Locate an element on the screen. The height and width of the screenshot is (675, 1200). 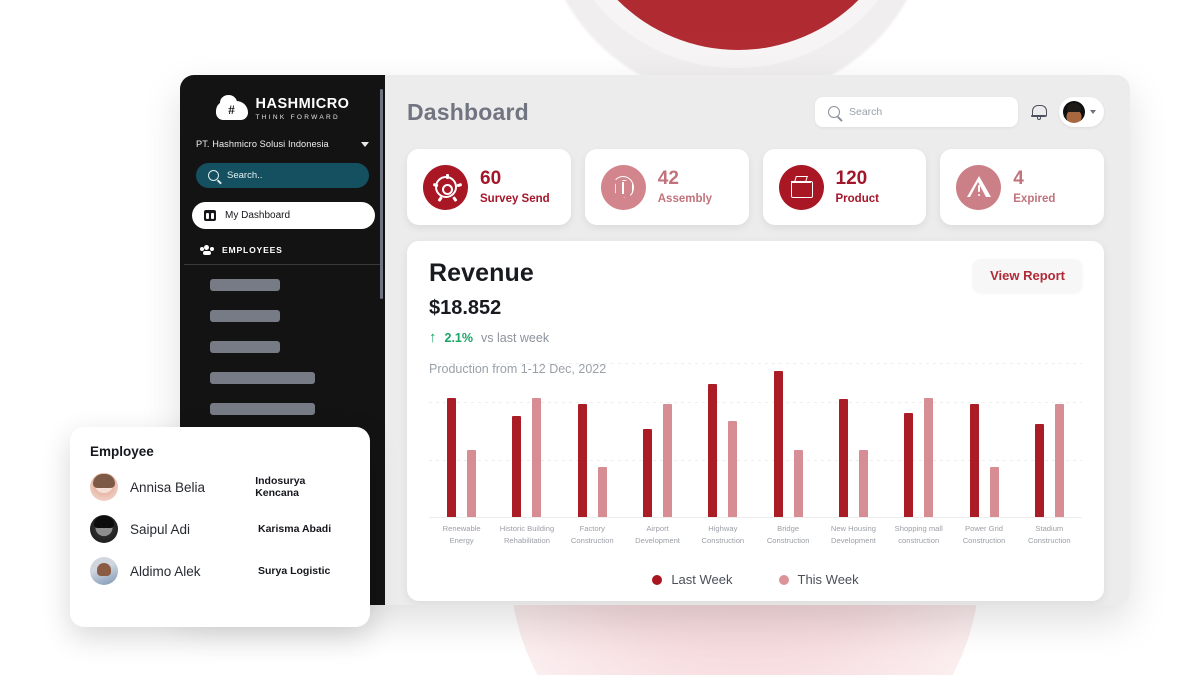
list-item: Saipul Adi Karisma Abadi is located at coordinates (220, 529).